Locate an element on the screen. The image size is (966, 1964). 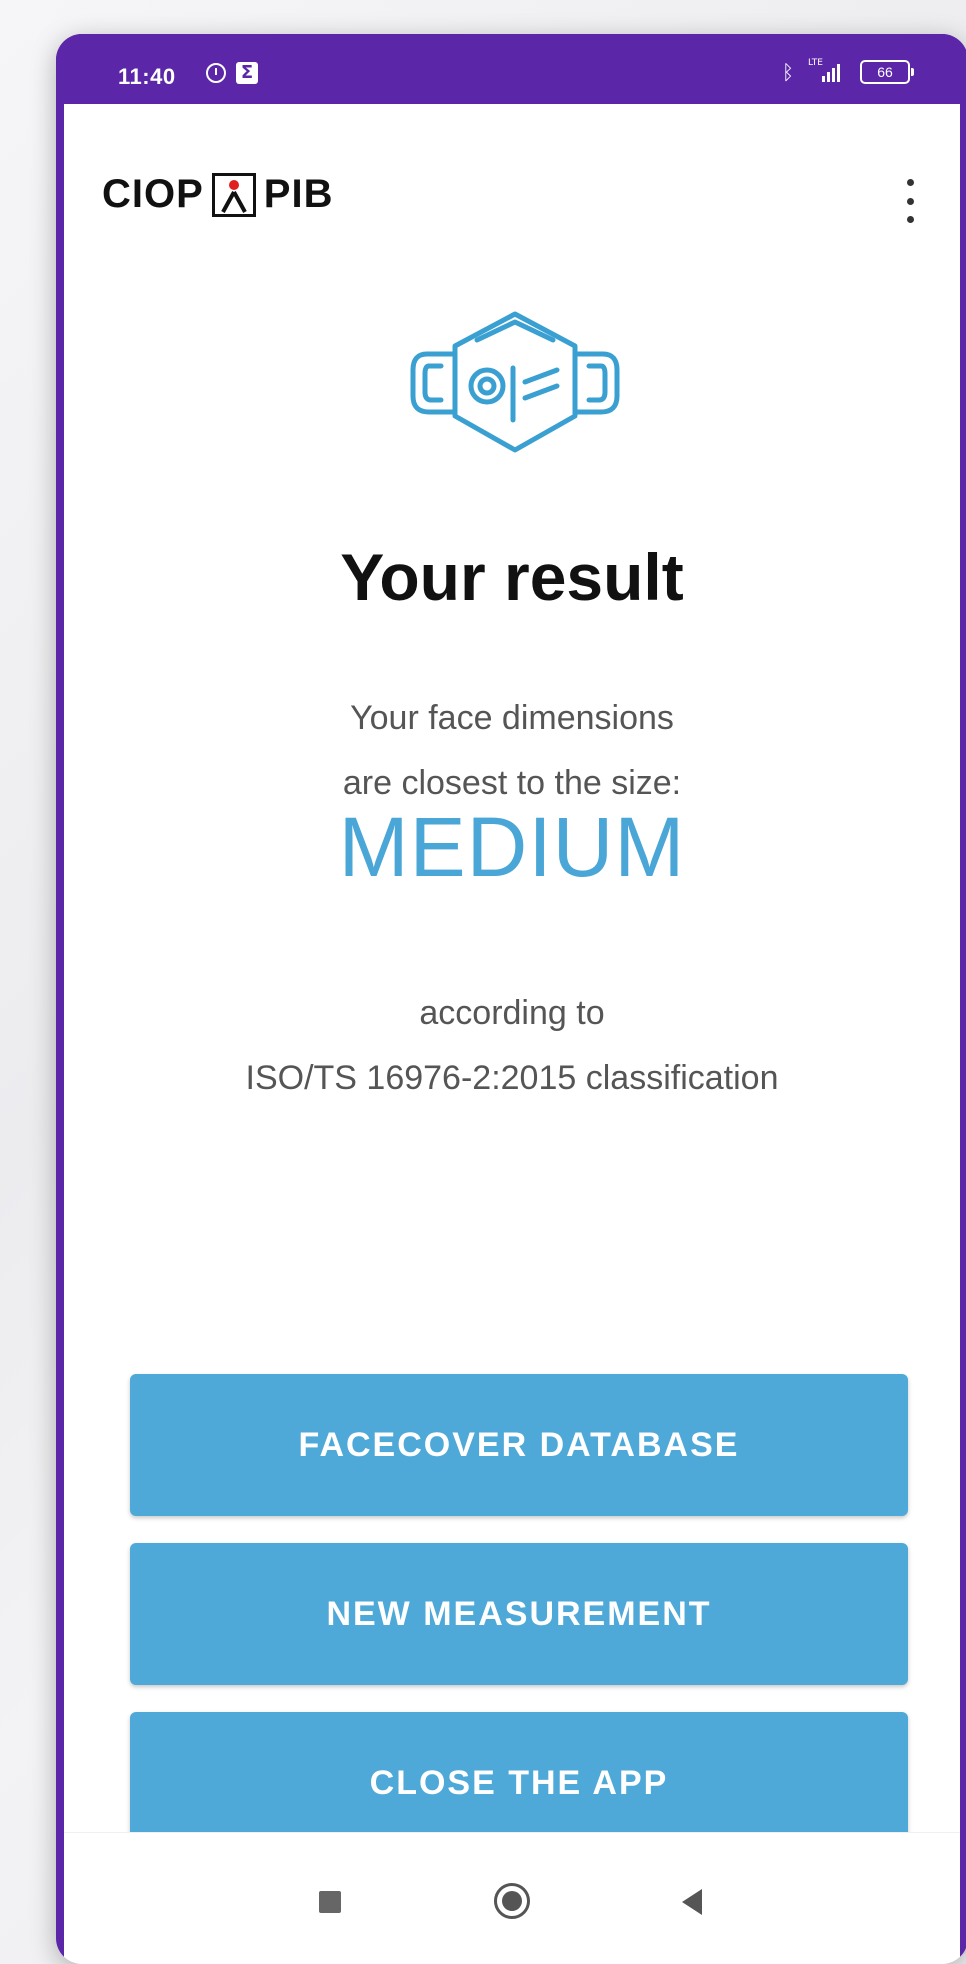
face-mask-icon is located at coordinates (515, 382).